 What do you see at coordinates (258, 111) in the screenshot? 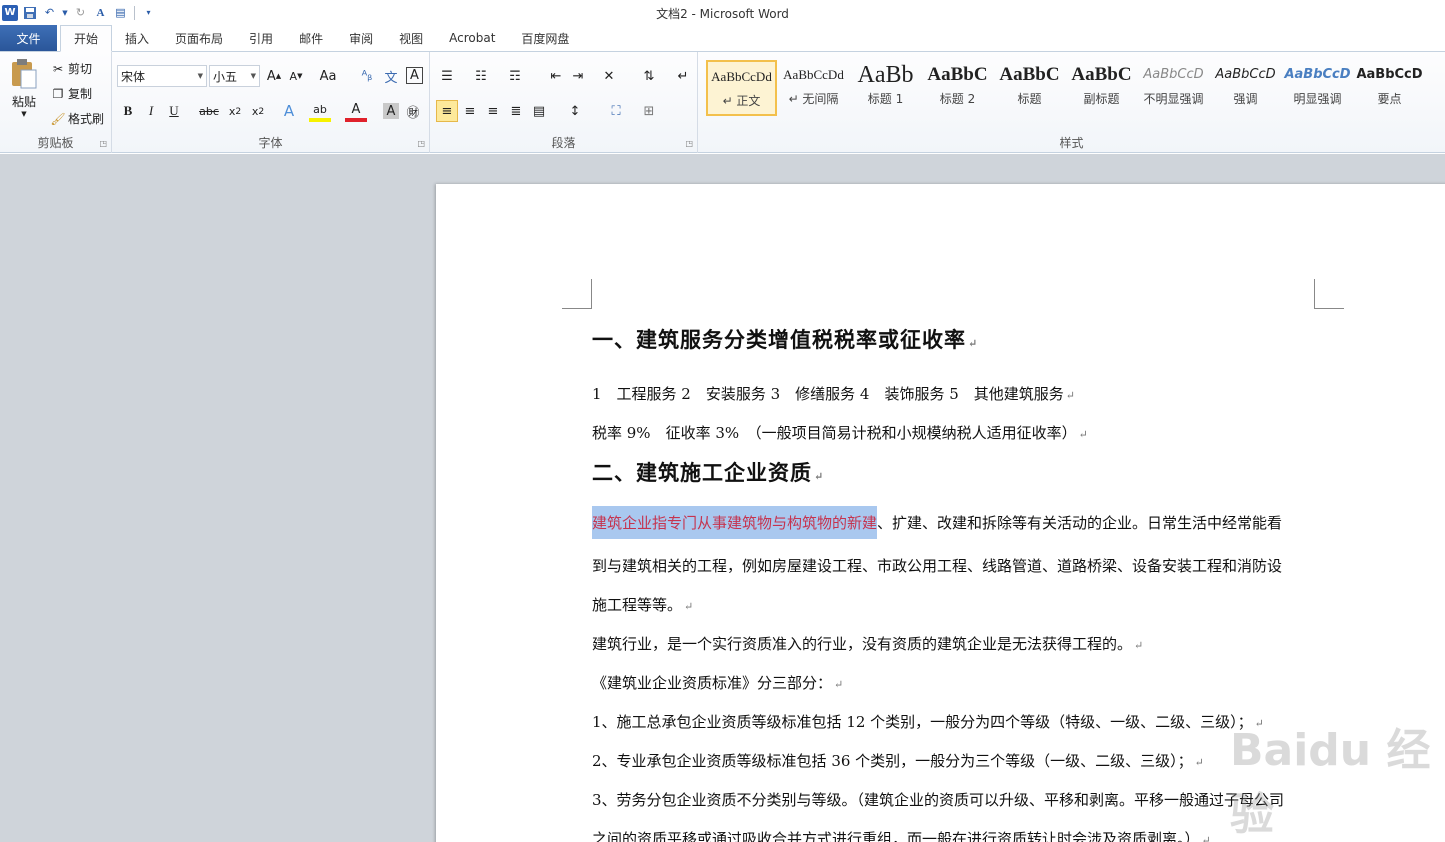
I see `superscript-icon: x2` at bounding box center [258, 111].